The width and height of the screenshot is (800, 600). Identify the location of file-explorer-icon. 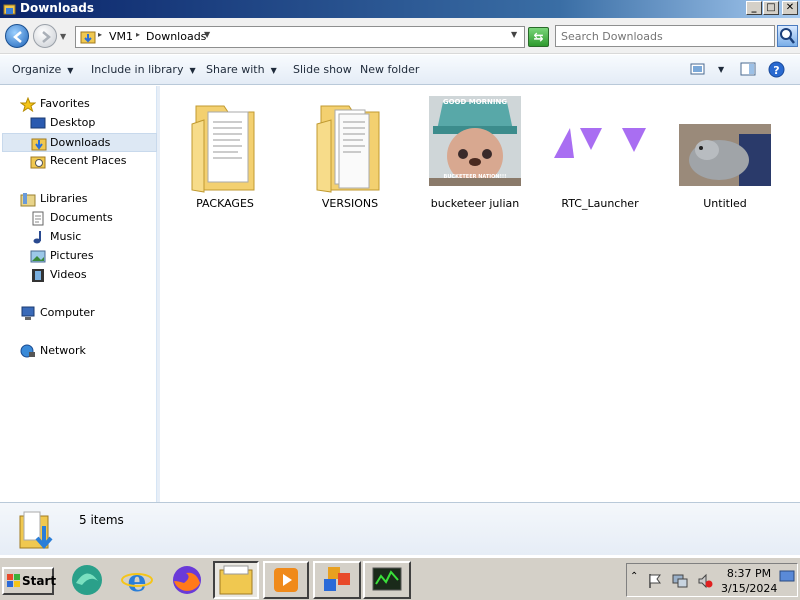
(236, 580).